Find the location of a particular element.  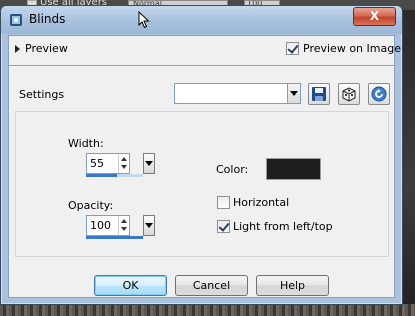

opacity-slider is located at coordinates (114, 237).